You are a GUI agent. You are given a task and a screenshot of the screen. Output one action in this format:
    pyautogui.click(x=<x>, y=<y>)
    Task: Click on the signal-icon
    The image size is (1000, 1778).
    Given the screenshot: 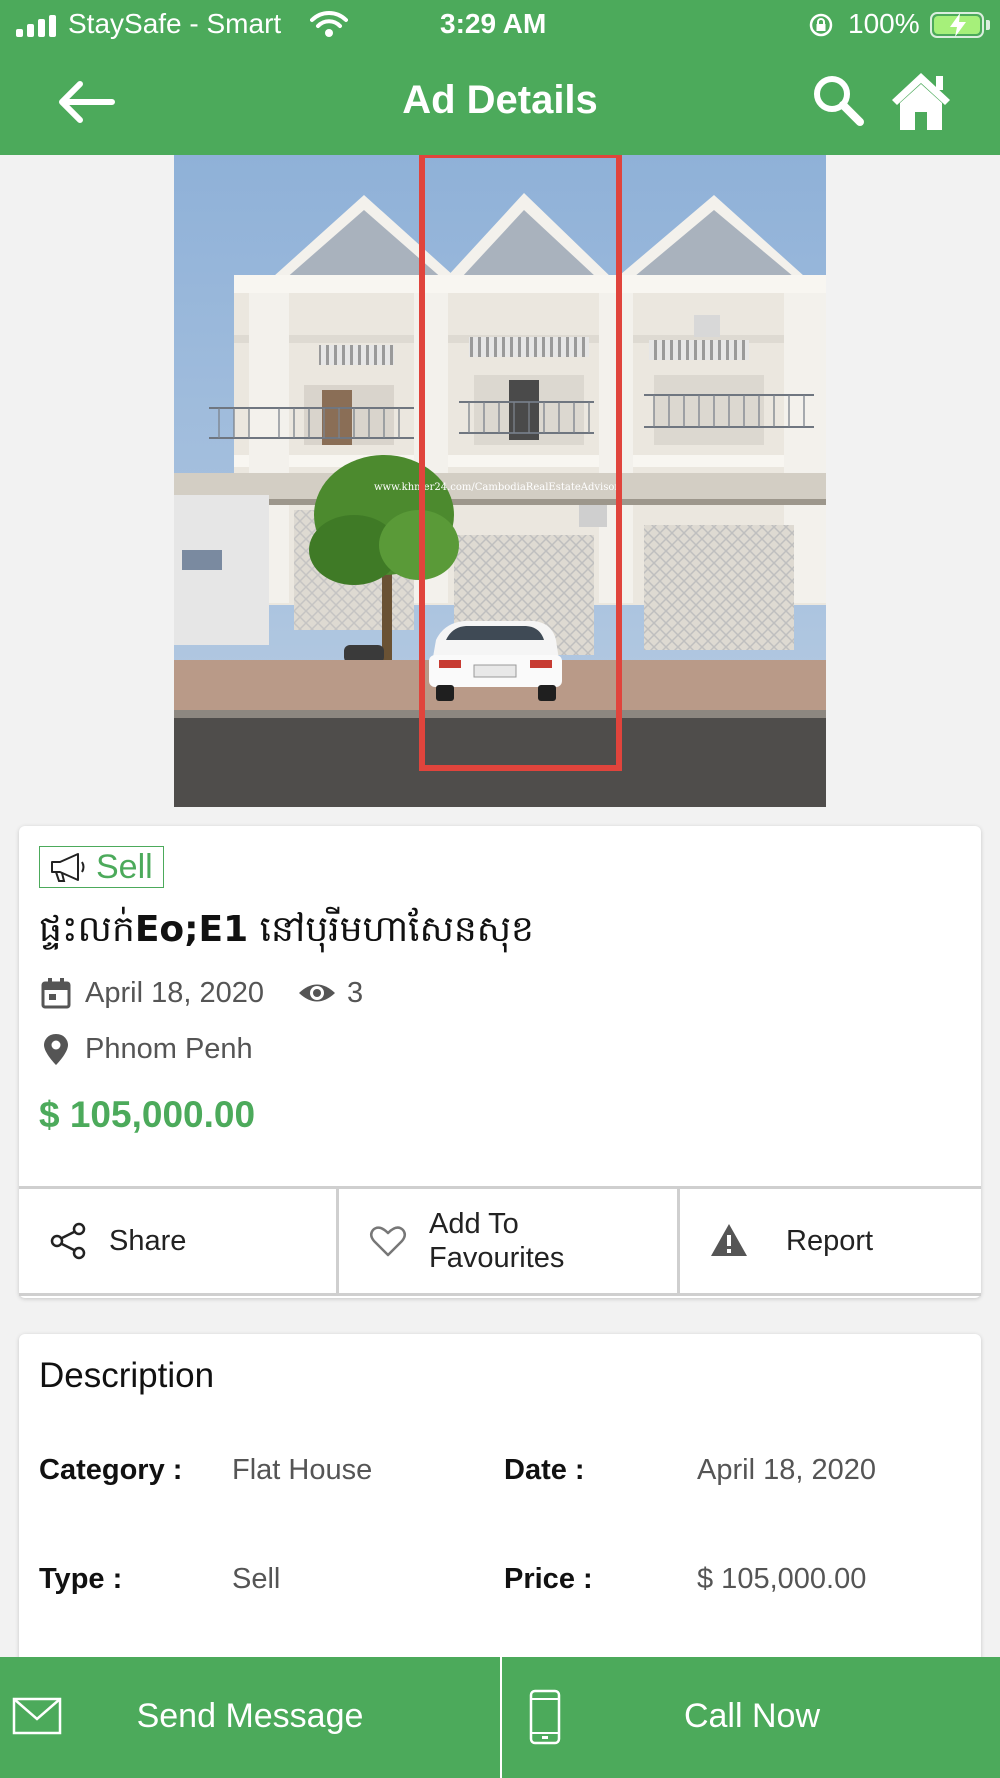 What is the action you would take?
    pyautogui.click(x=39, y=26)
    